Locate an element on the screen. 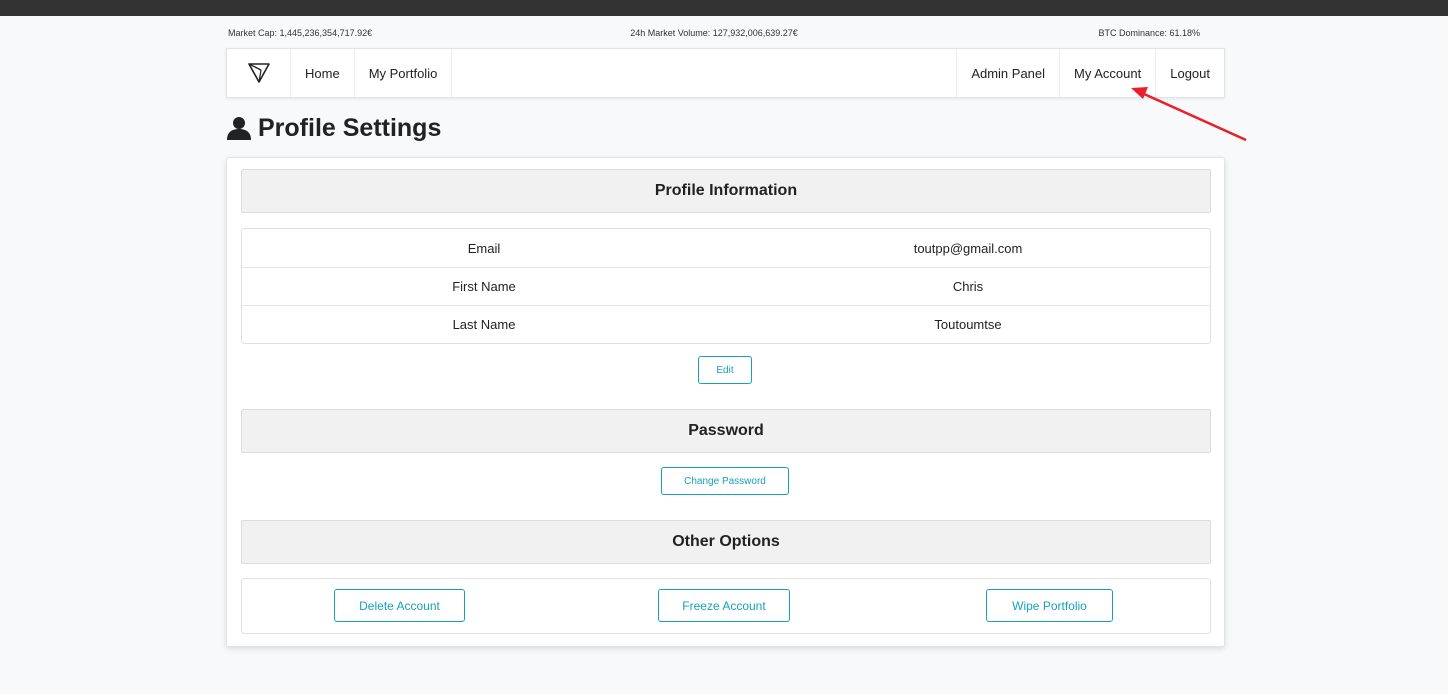  first-name-value: Chris is located at coordinates (968, 286).